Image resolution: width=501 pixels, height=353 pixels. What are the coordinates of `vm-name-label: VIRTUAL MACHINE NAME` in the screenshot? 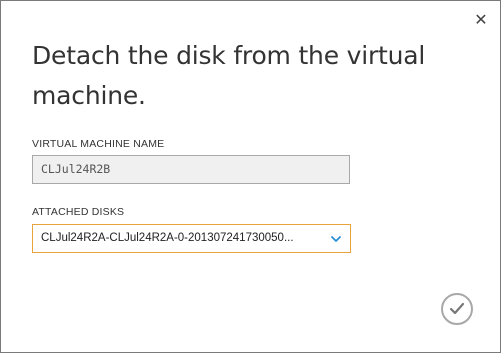 It's located at (98, 144).